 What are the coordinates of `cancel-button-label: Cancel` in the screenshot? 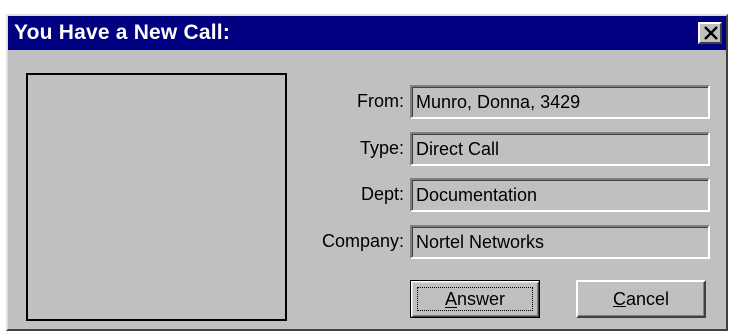 It's located at (641, 298).